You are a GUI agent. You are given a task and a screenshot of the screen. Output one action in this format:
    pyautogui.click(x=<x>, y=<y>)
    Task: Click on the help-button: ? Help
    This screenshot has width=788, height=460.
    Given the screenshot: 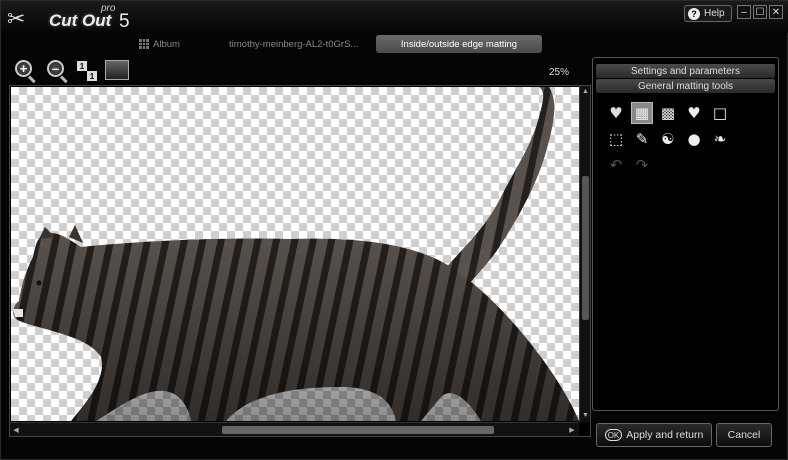 What is the action you would take?
    pyautogui.click(x=708, y=13)
    